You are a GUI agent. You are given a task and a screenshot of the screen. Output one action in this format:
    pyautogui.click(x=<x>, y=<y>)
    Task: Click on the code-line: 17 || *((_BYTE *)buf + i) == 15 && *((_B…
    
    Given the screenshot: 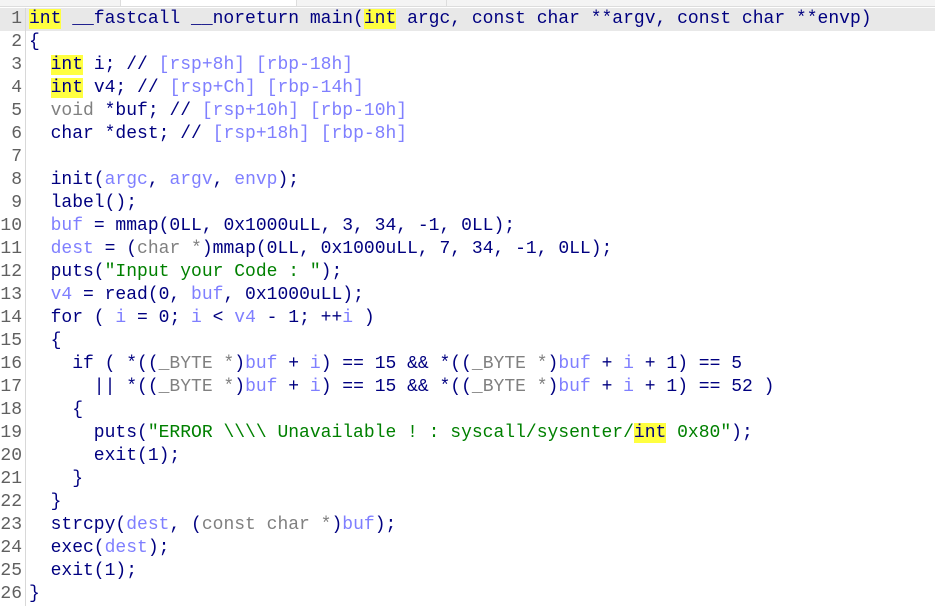 What is the action you would take?
    pyautogui.click(x=467, y=387)
    